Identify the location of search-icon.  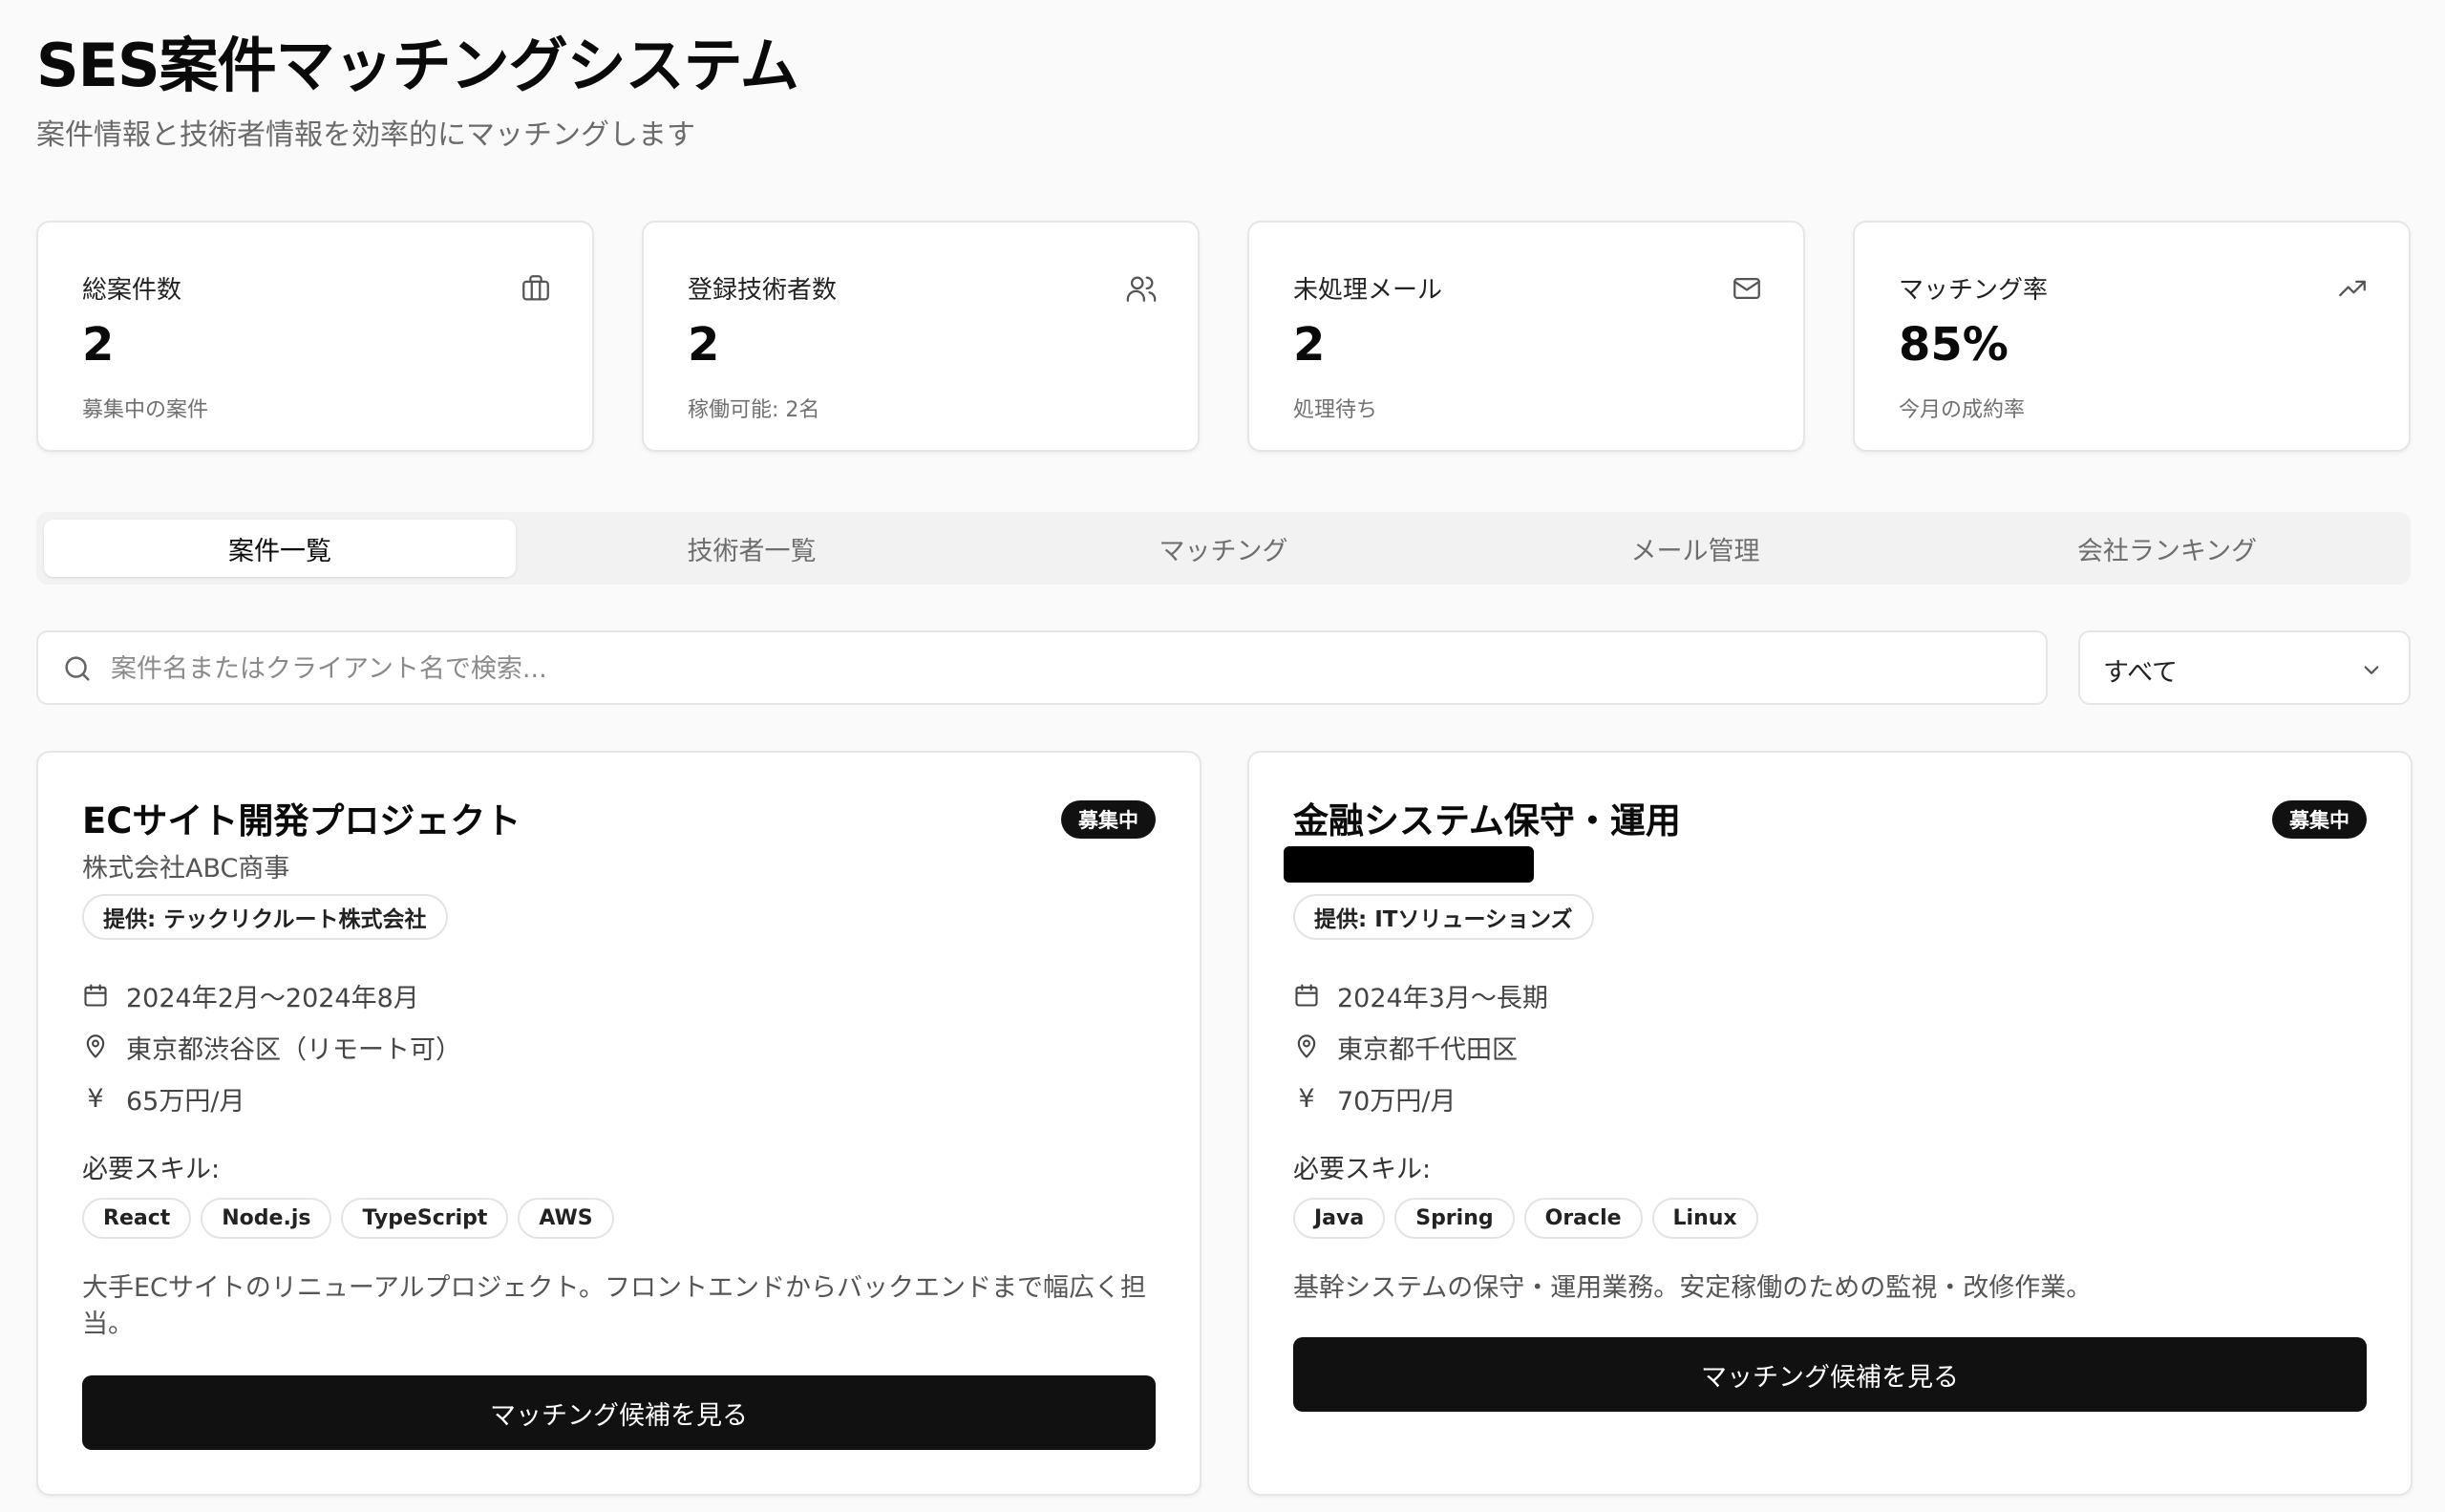
(78, 668).